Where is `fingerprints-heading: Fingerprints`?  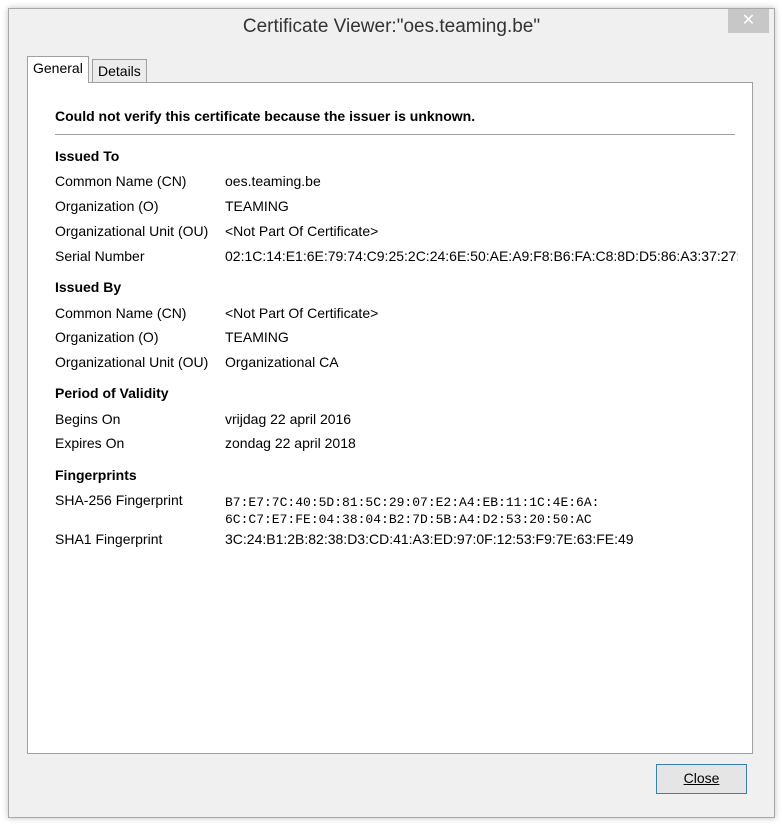 fingerprints-heading: Fingerprints is located at coordinates (96, 475).